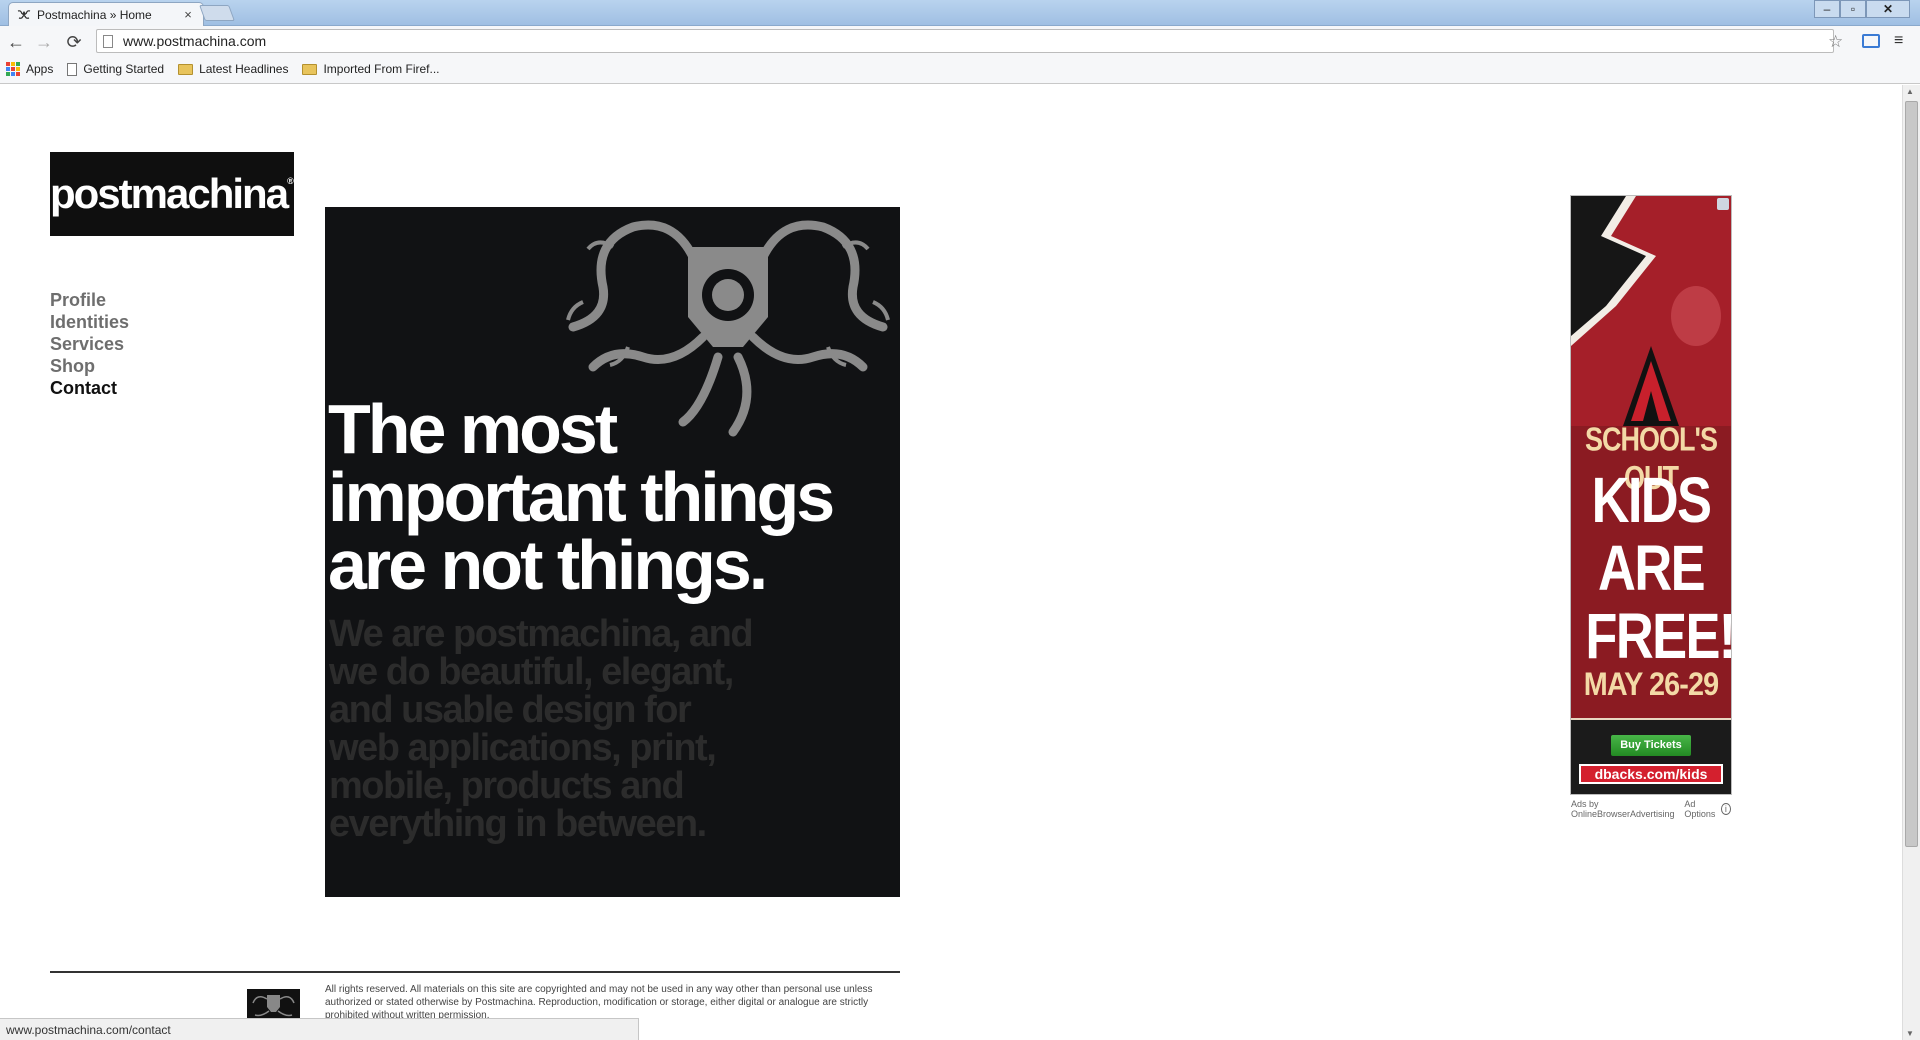 The height and width of the screenshot is (1040, 1920). What do you see at coordinates (44, 42) in the screenshot?
I see `forward-icon: →` at bounding box center [44, 42].